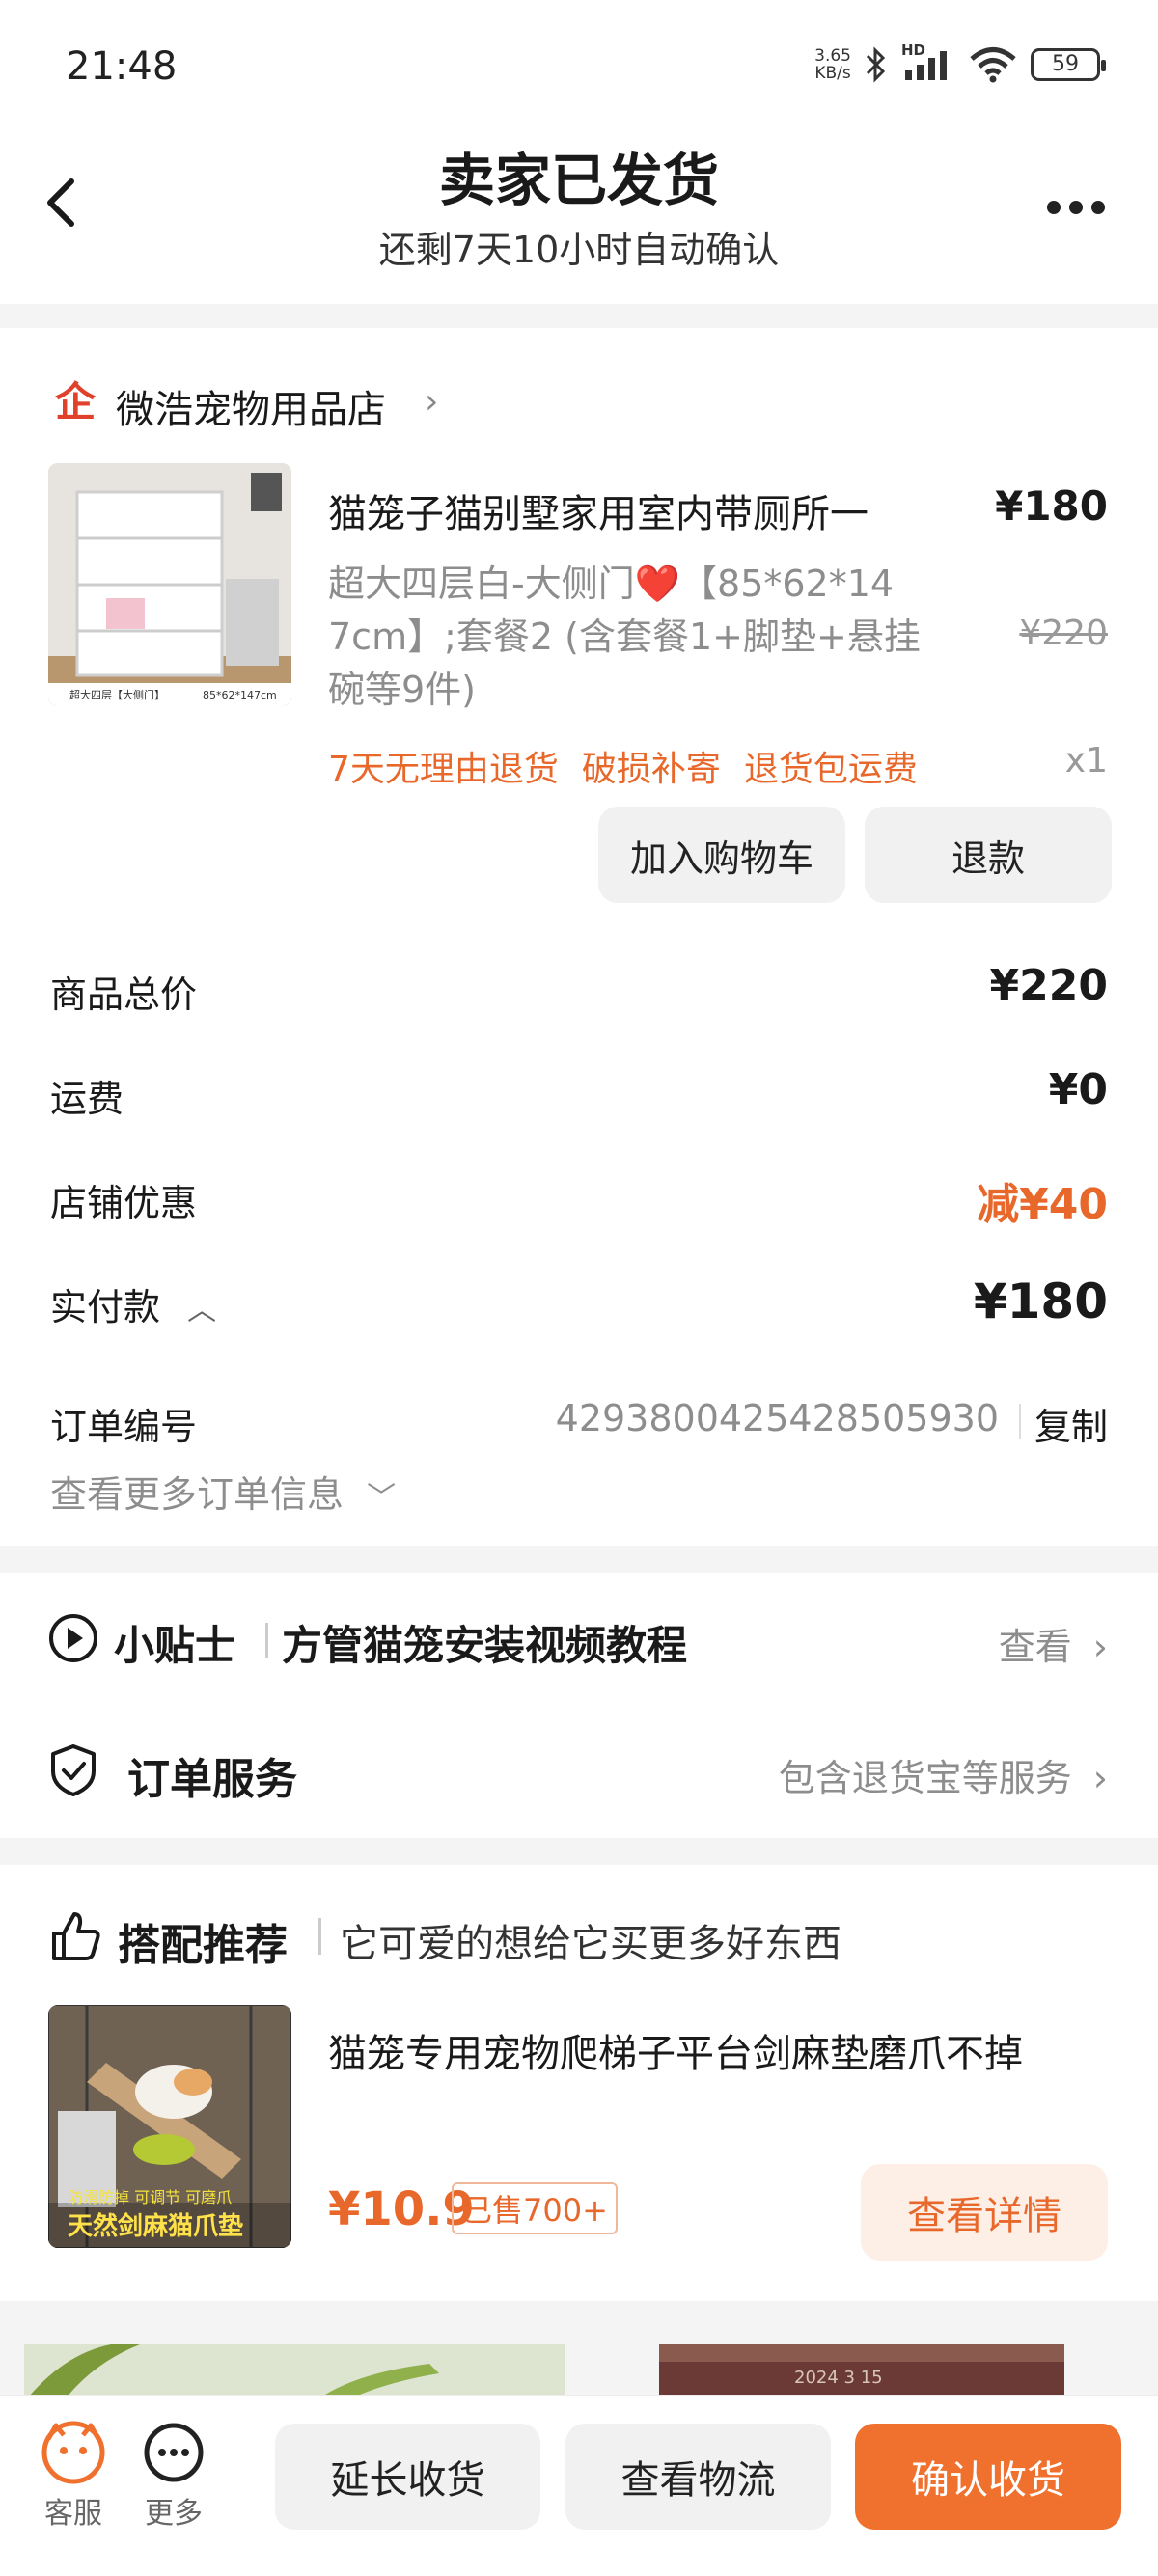  I want to click on battery-icon: 59, so click(1068, 64).